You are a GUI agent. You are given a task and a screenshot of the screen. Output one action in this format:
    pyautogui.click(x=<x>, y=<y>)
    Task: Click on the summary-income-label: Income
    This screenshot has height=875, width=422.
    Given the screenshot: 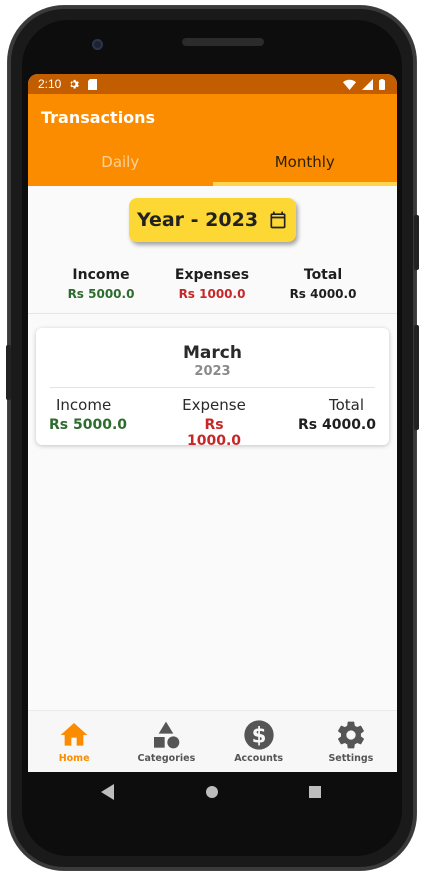 What is the action you would take?
    pyautogui.click(x=101, y=275)
    